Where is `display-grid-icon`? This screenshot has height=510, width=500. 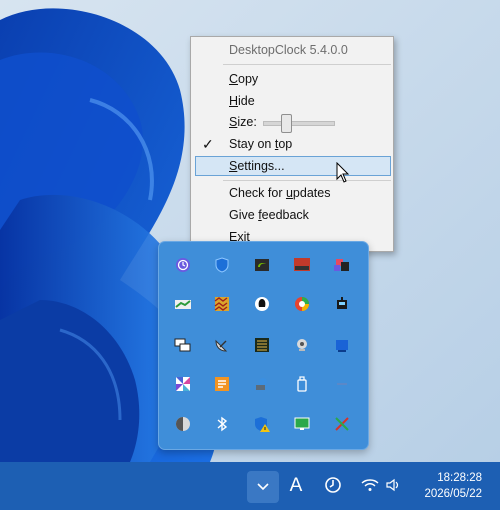
display-grid-icon is located at coordinates (262, 345).